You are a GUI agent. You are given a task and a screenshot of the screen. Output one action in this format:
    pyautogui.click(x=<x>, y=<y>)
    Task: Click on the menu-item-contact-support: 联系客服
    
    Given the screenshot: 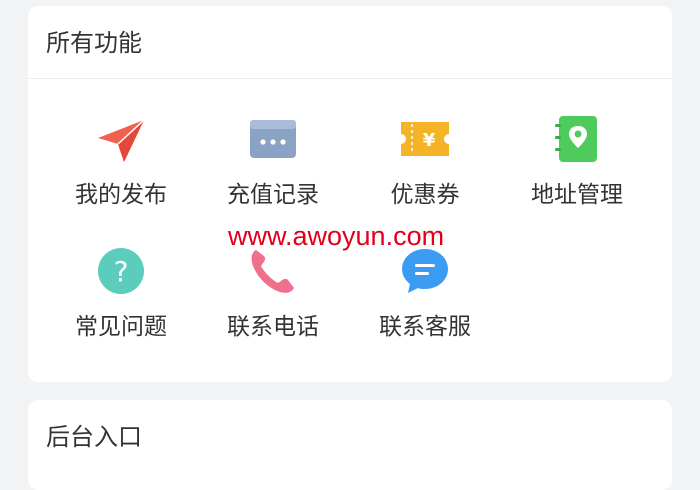 What is the action you would take?
    pyautogui.click(x=425, y=299)
    